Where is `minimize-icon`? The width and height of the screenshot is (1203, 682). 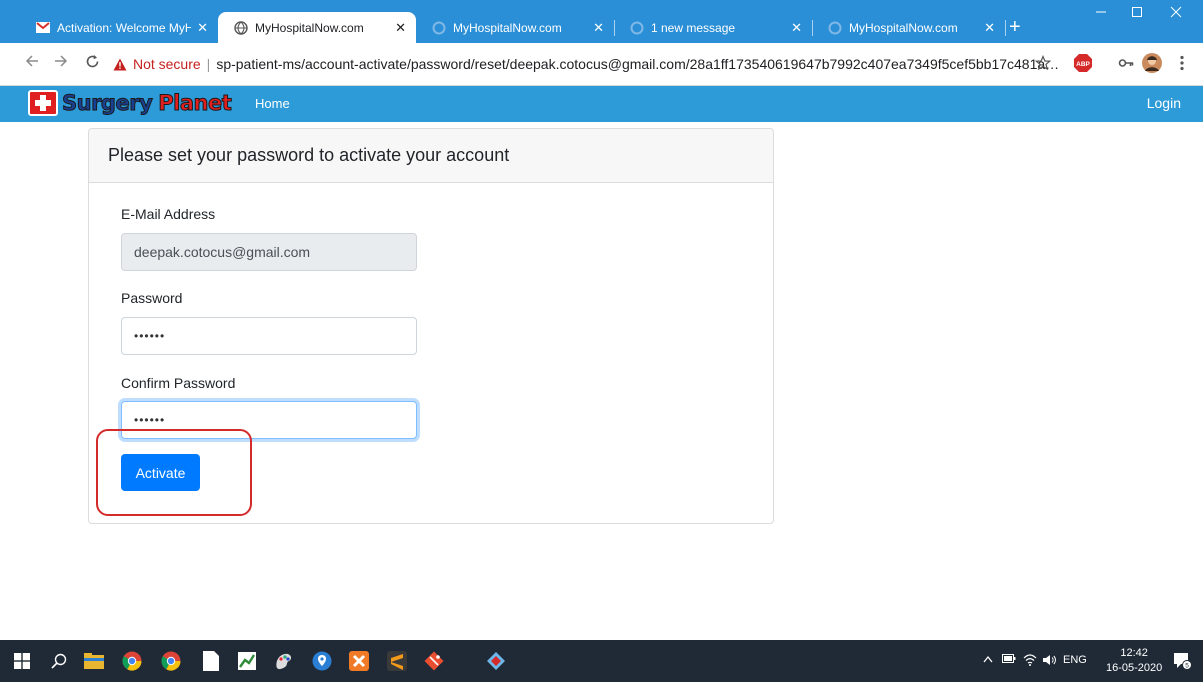 minimize-icon is located at coordinates (1101, 13).